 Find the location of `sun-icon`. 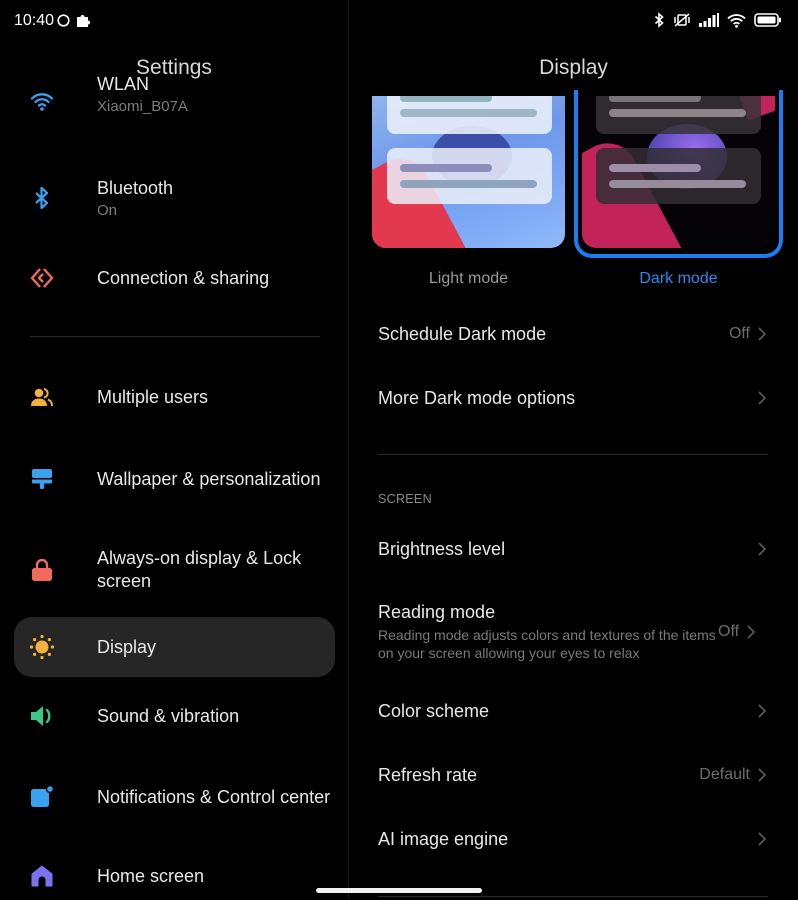

sun-icon is located at coordinates (42, 647).